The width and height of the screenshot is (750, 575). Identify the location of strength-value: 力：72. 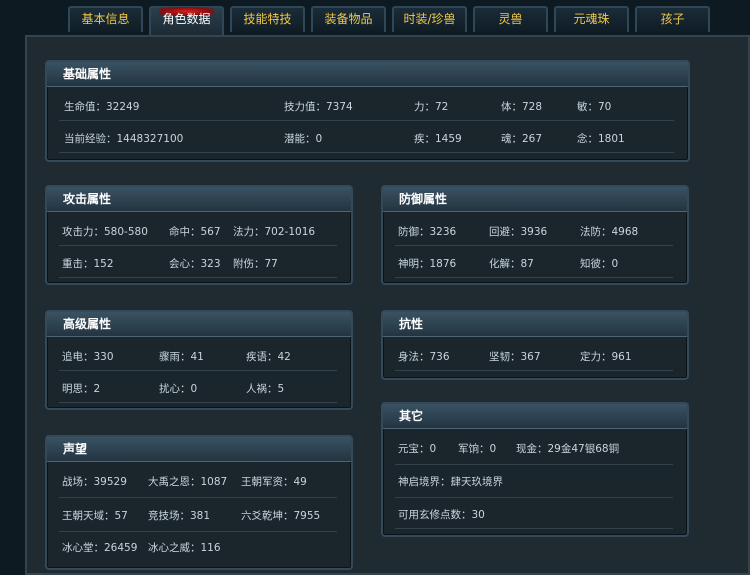
(431, 107).